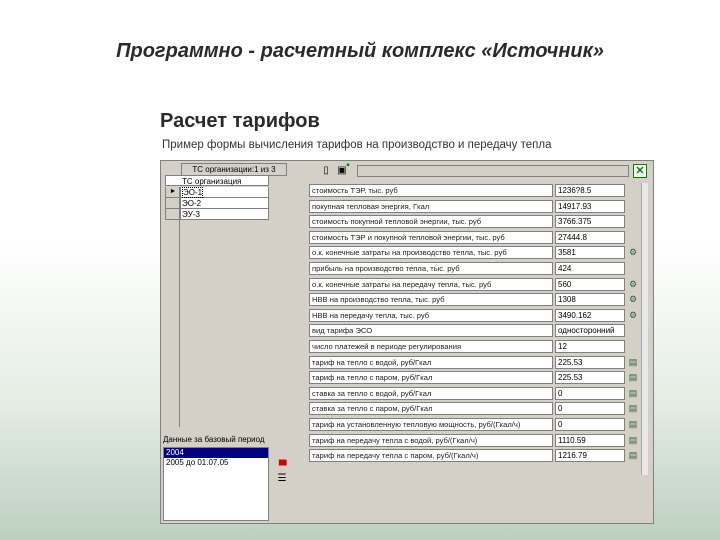 This screenshot has width=720, height=540. What do you see at coordinates (216, 463) in the screenshot?
I see `period-item: 2005 до 01.07.05` at bounding box center [216, 463].